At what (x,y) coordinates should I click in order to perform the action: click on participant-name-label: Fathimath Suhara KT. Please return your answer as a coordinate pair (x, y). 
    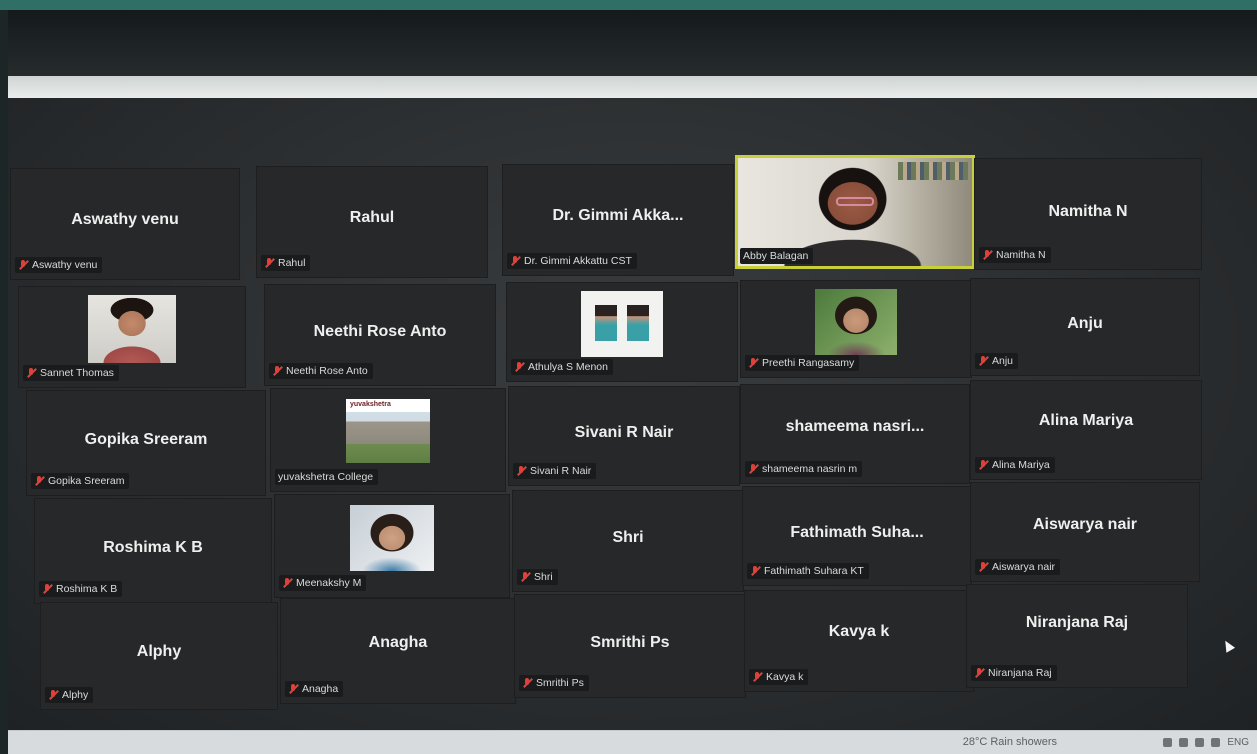
    Looking at the image, I should click on (808, 571).